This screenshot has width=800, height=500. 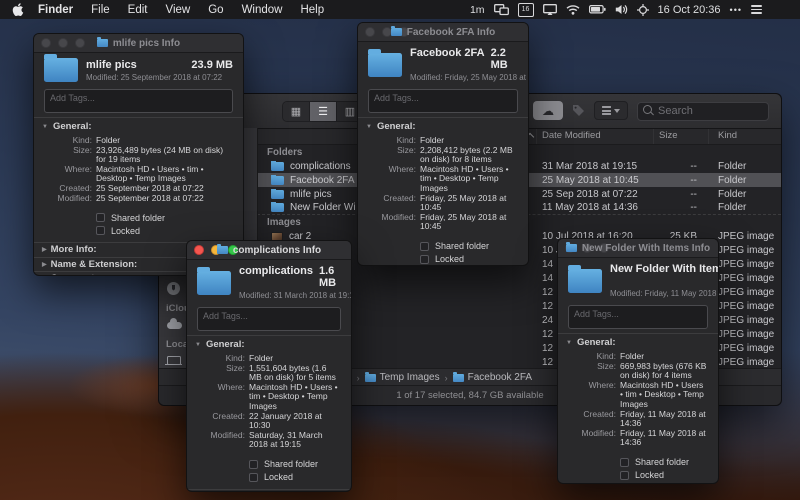 What do you see at coordinates (621, 10) in the screenshot?
I see `volume-icon` at bounding box center [621, 10].